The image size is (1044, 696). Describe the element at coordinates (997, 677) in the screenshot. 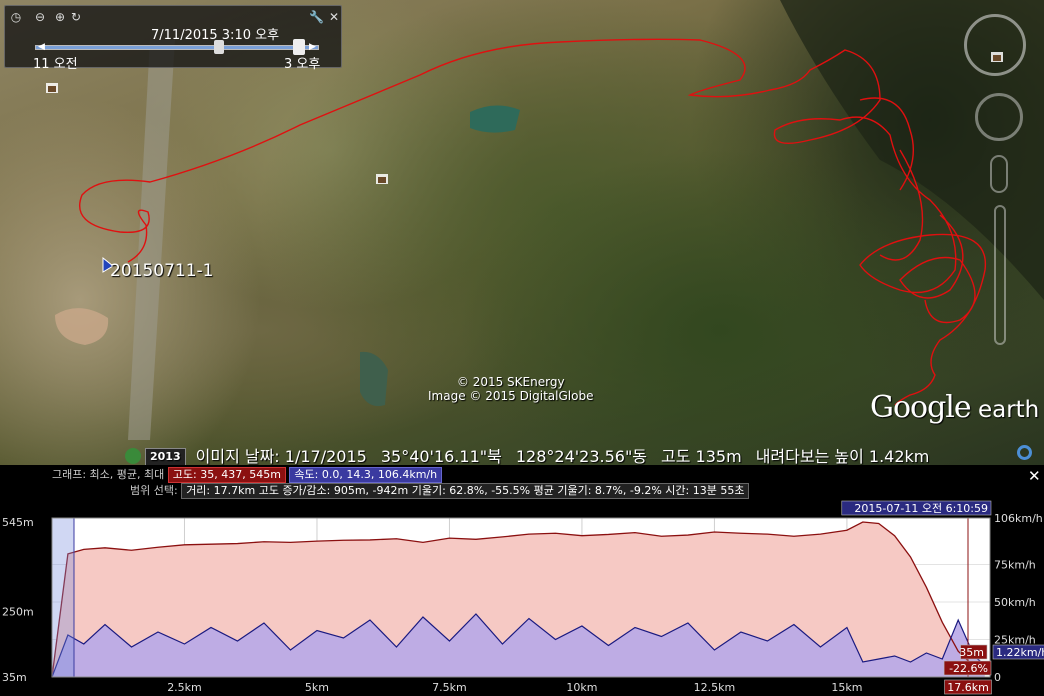

I see `right-axis-tick: 0` at that location.